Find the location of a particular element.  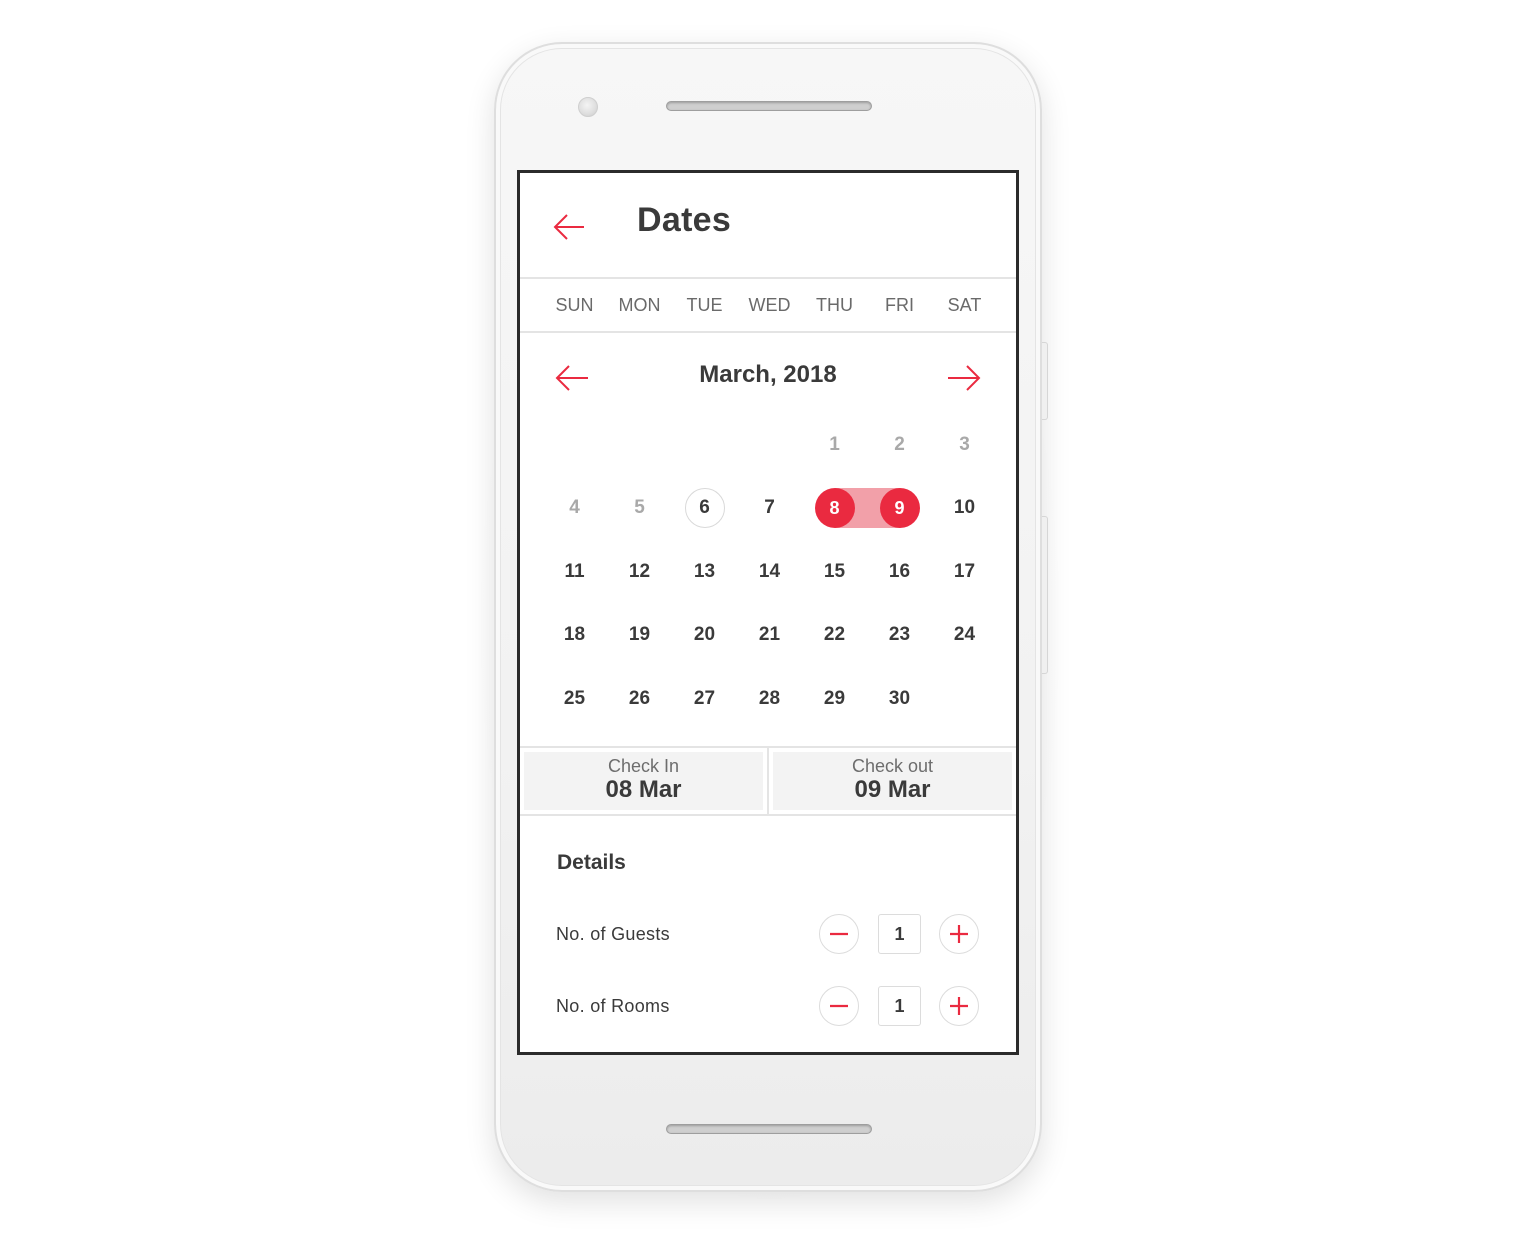

power-button is located at coordinates (1045, 381).